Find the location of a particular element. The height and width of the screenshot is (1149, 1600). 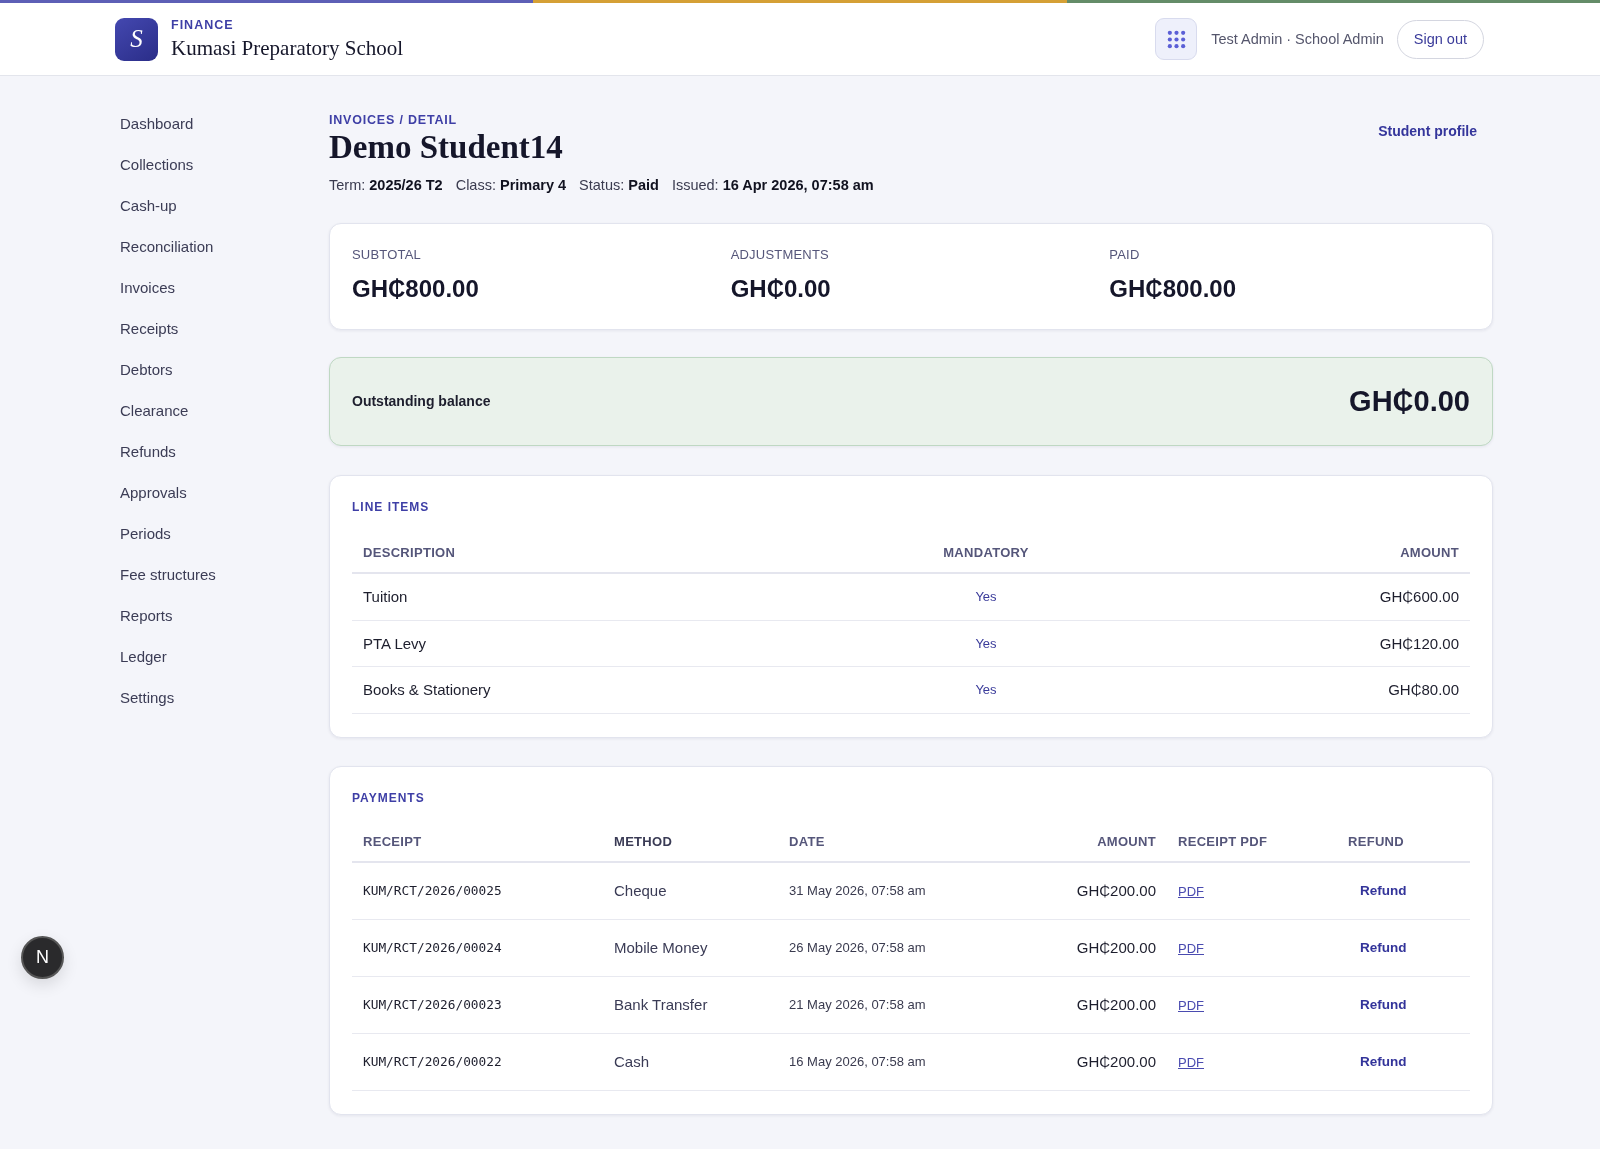

column-header: REFUND is located at coordinates (1403, 842).